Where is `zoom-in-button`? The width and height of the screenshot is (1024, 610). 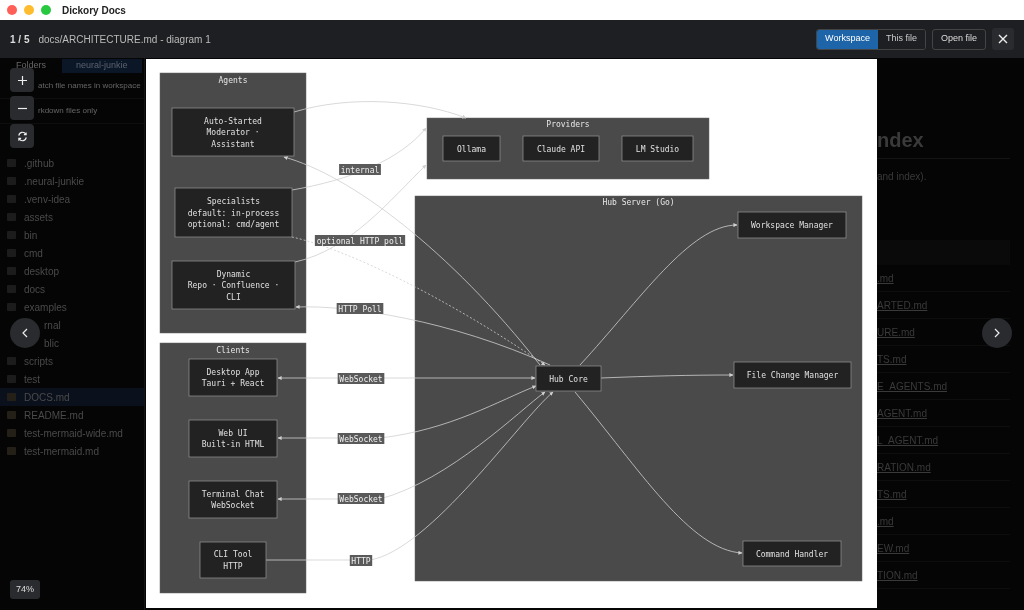 zoom-in-button is located at coordinates (22, 80).